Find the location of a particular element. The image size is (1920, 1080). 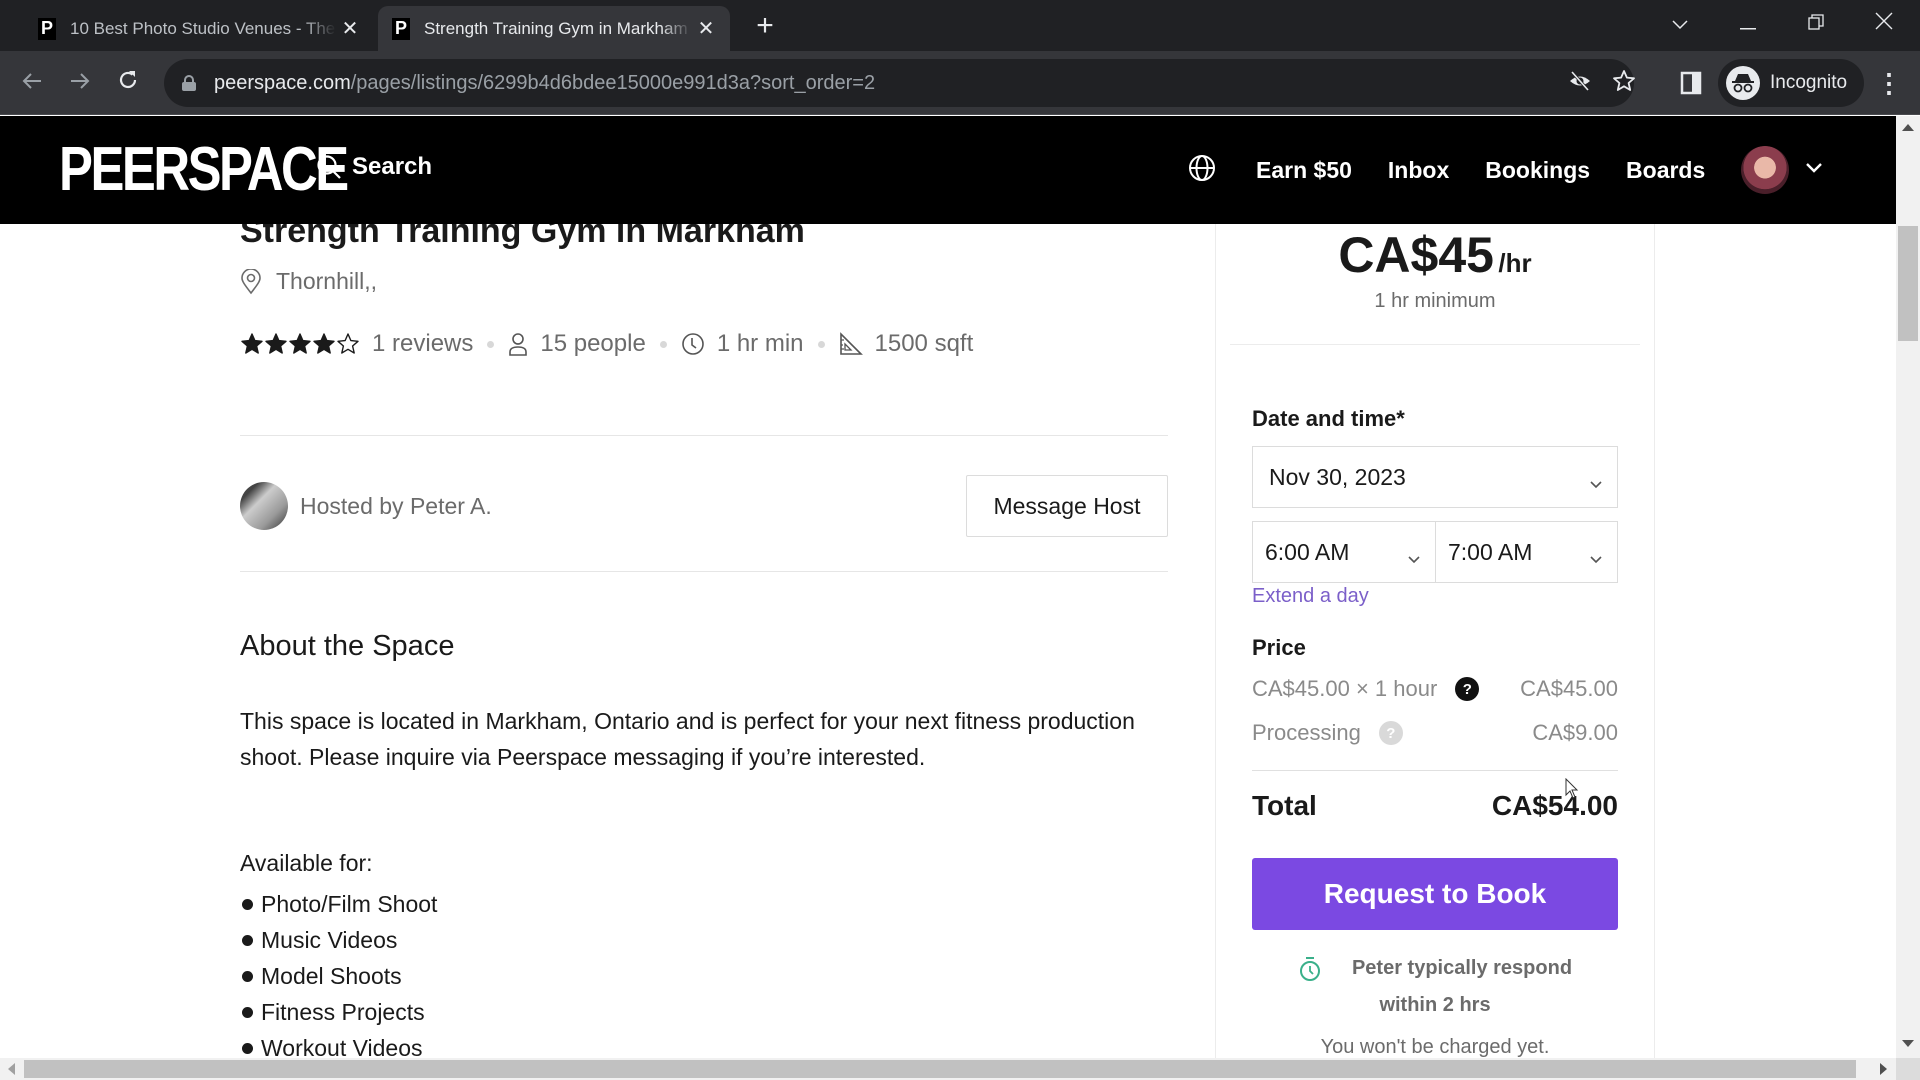

listing-location: Thornhill,, is located at coordinates (308, 281).